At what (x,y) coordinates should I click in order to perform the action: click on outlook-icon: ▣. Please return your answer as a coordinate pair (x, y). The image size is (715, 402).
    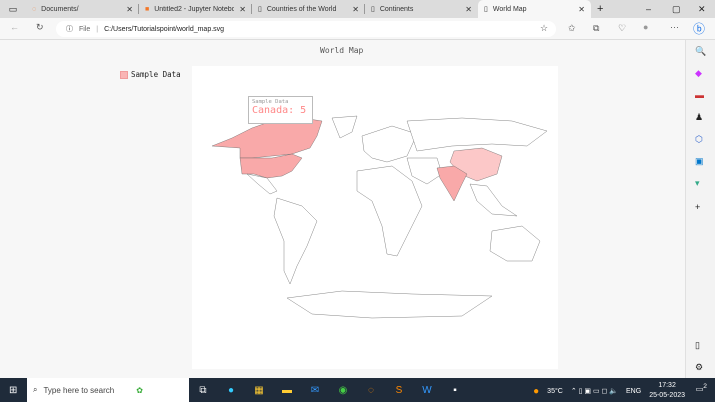
    Looking at the image, I should click on (699, 161).